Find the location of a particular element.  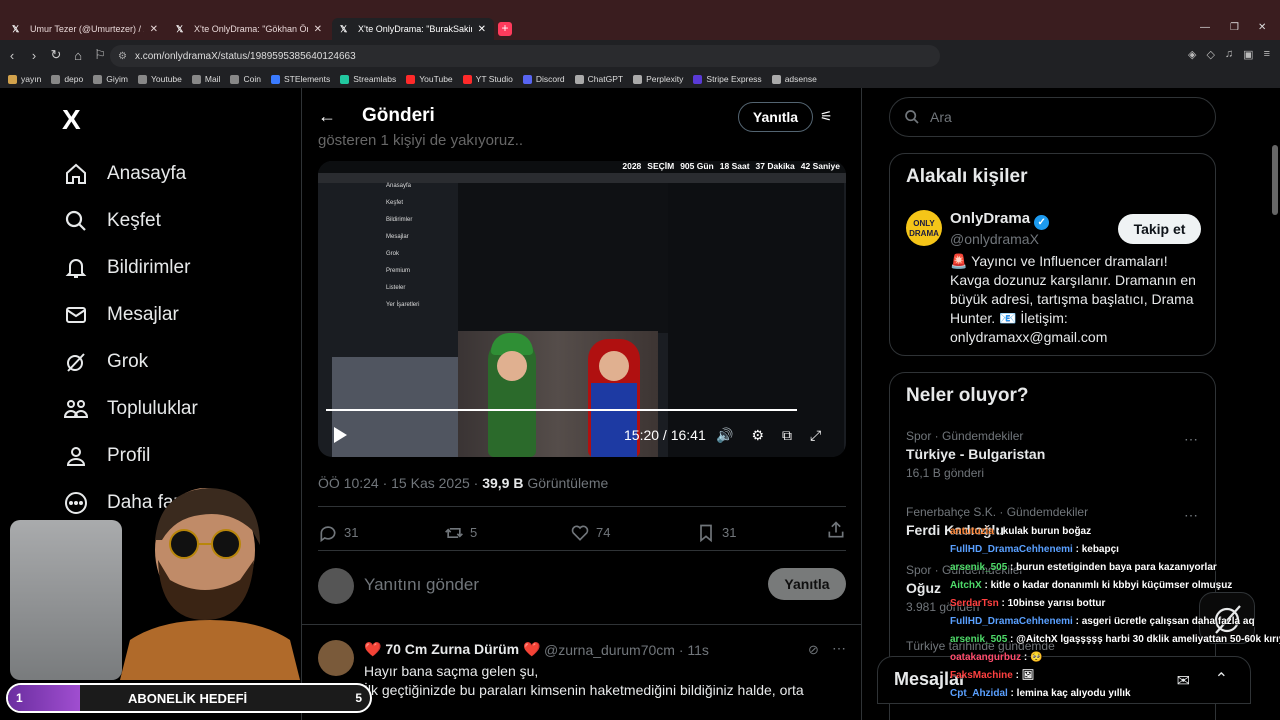

repost-action: 5 is located at coordinates (507, 533).